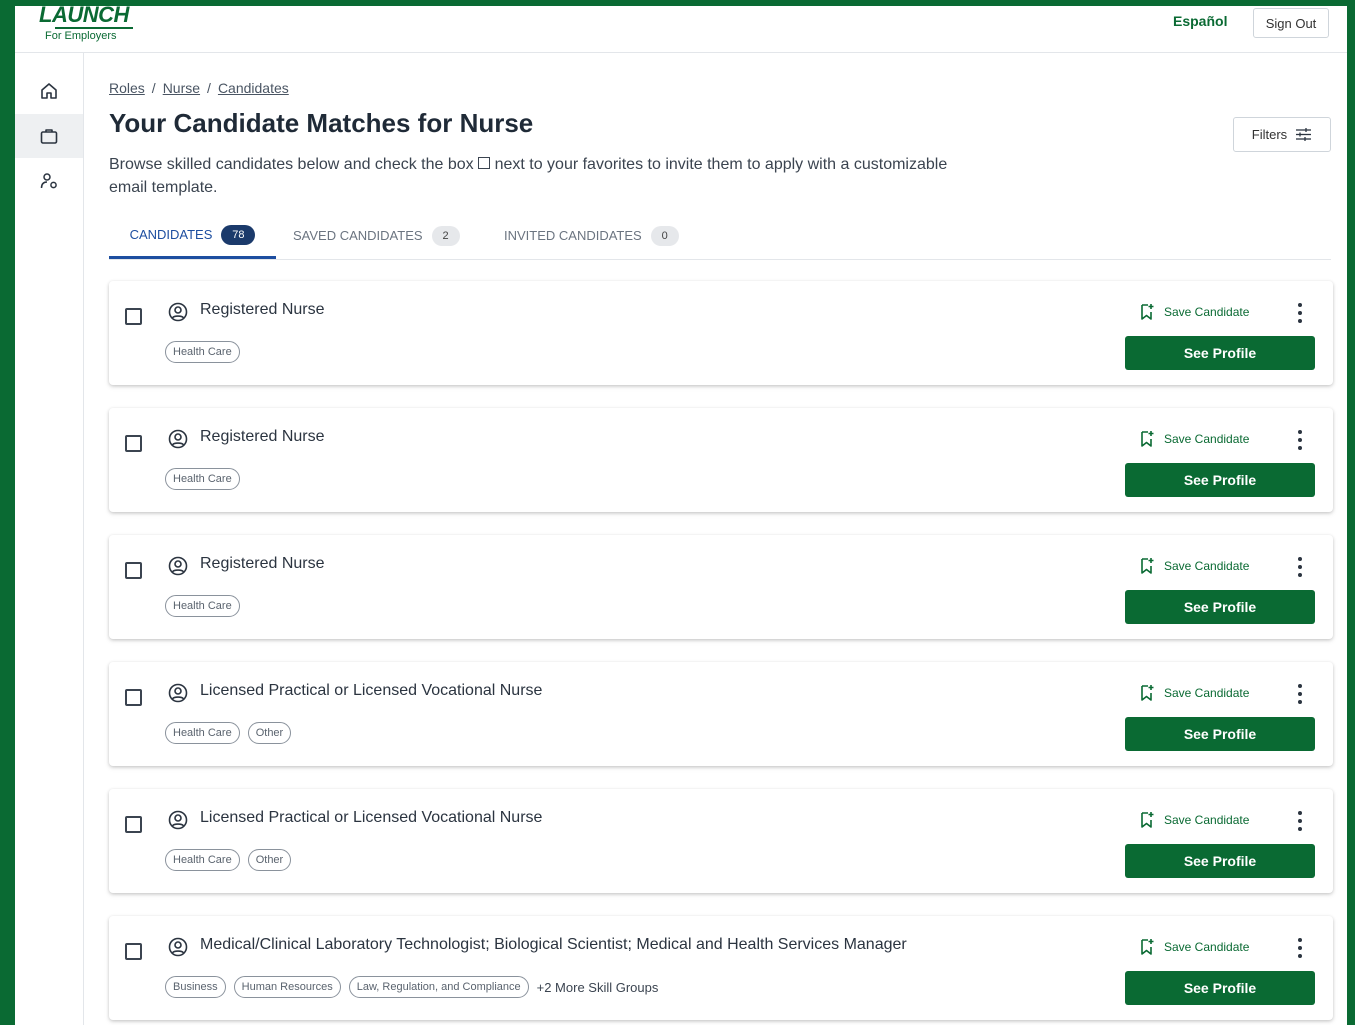 This screenshot has height=1025, width=1355. I want to click on logo-subtitle: For Employers, so click(81, 36).